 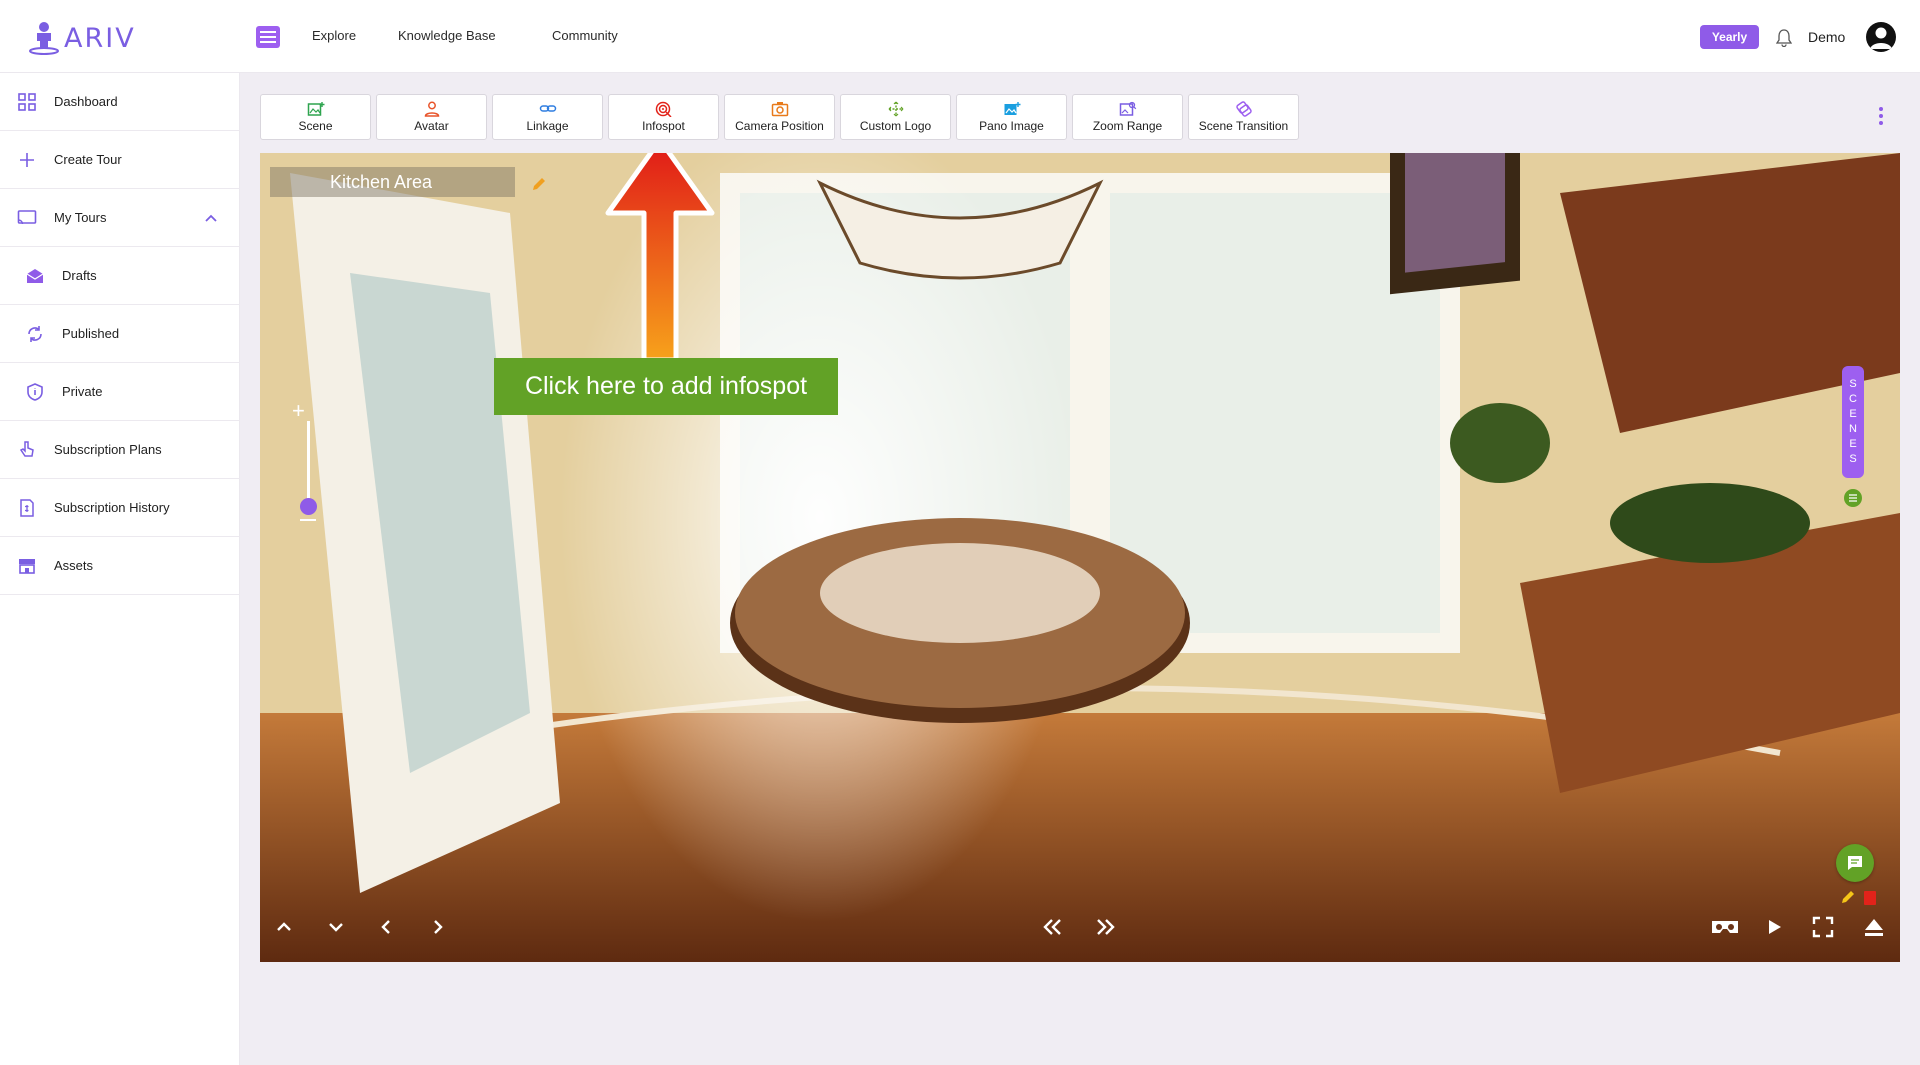 What do you see at coordinates (315, 126) in the screenshot?
I see `tool-label: Scene` at bounding box center [315, 126].